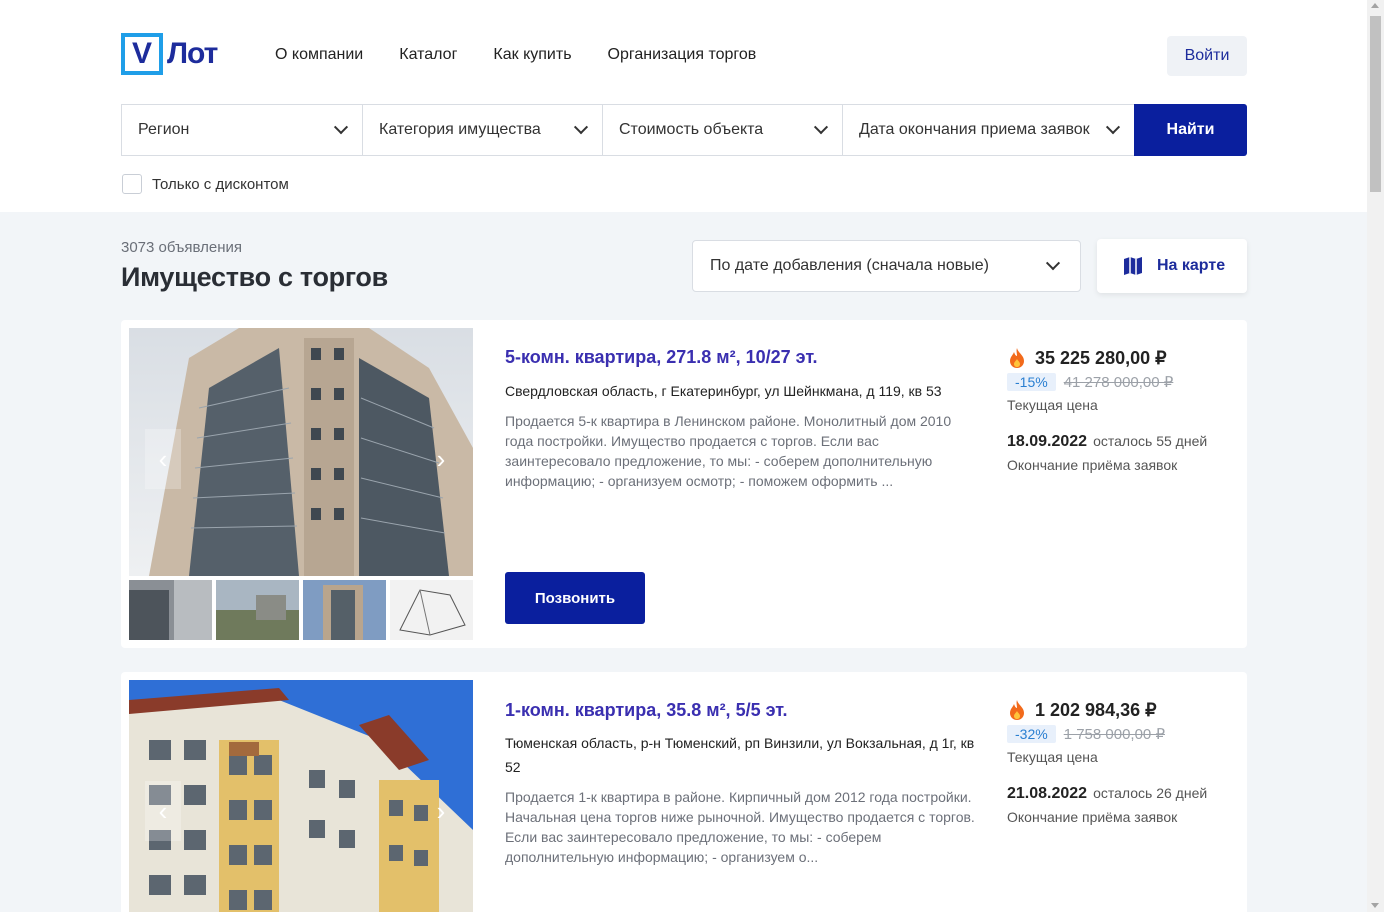 This screenshot has width=1384, height=912. Describe the element at coordinates (1047, 441) in the screenshot. I see `end-date-value: 18.09.2022` at that location.